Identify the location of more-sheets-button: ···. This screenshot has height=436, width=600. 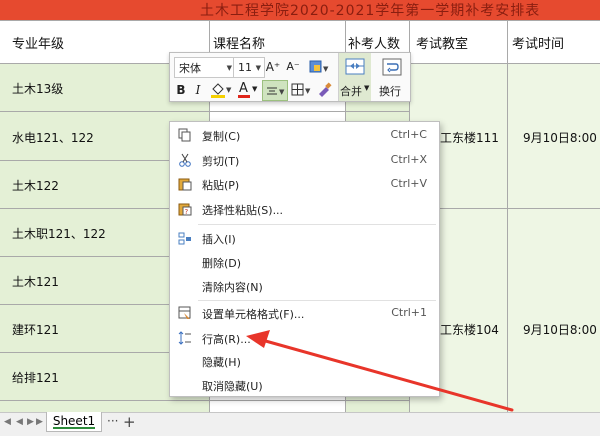
(112, 421).